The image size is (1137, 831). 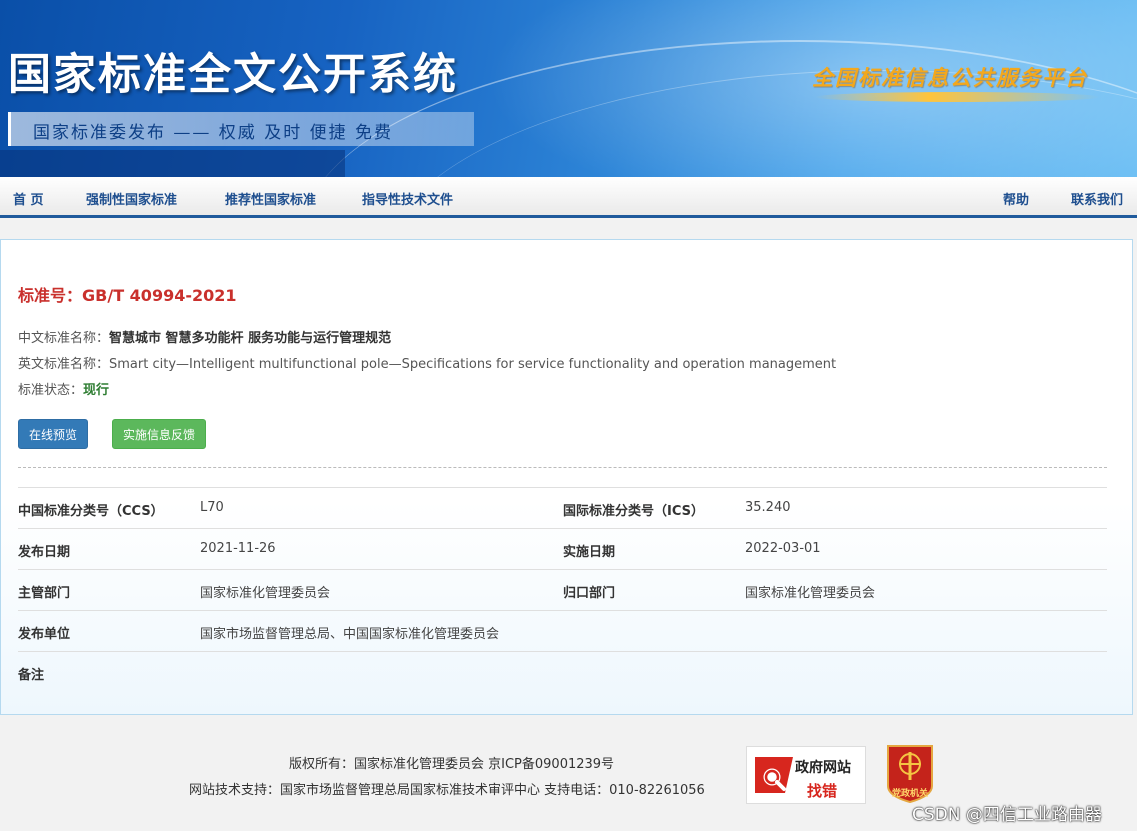 What do you see at coordinates (96, 390) in the screenshot?
I see `status-value: 现行` at bounding box center [96, 390].